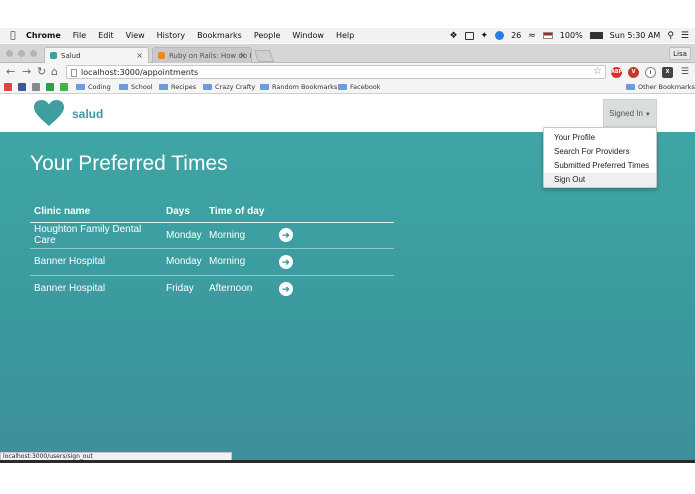 The width and height of the screenshot is (695, 494). Describe the element at coordinates (667, 72) in the screenshot. I see `extension-x-icon: X` at that location.